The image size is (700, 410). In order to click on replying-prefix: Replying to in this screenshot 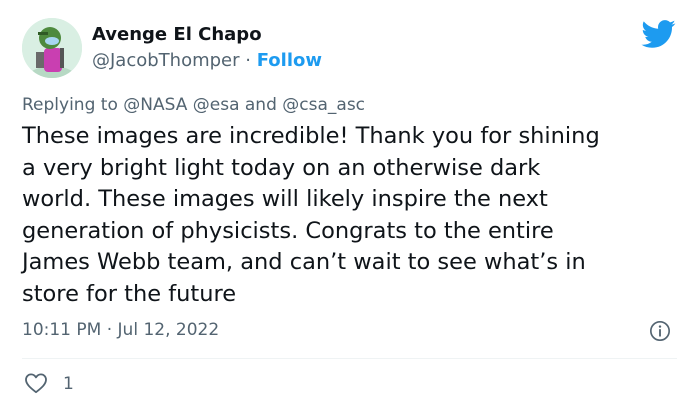, I will do `click(70, 105)`.